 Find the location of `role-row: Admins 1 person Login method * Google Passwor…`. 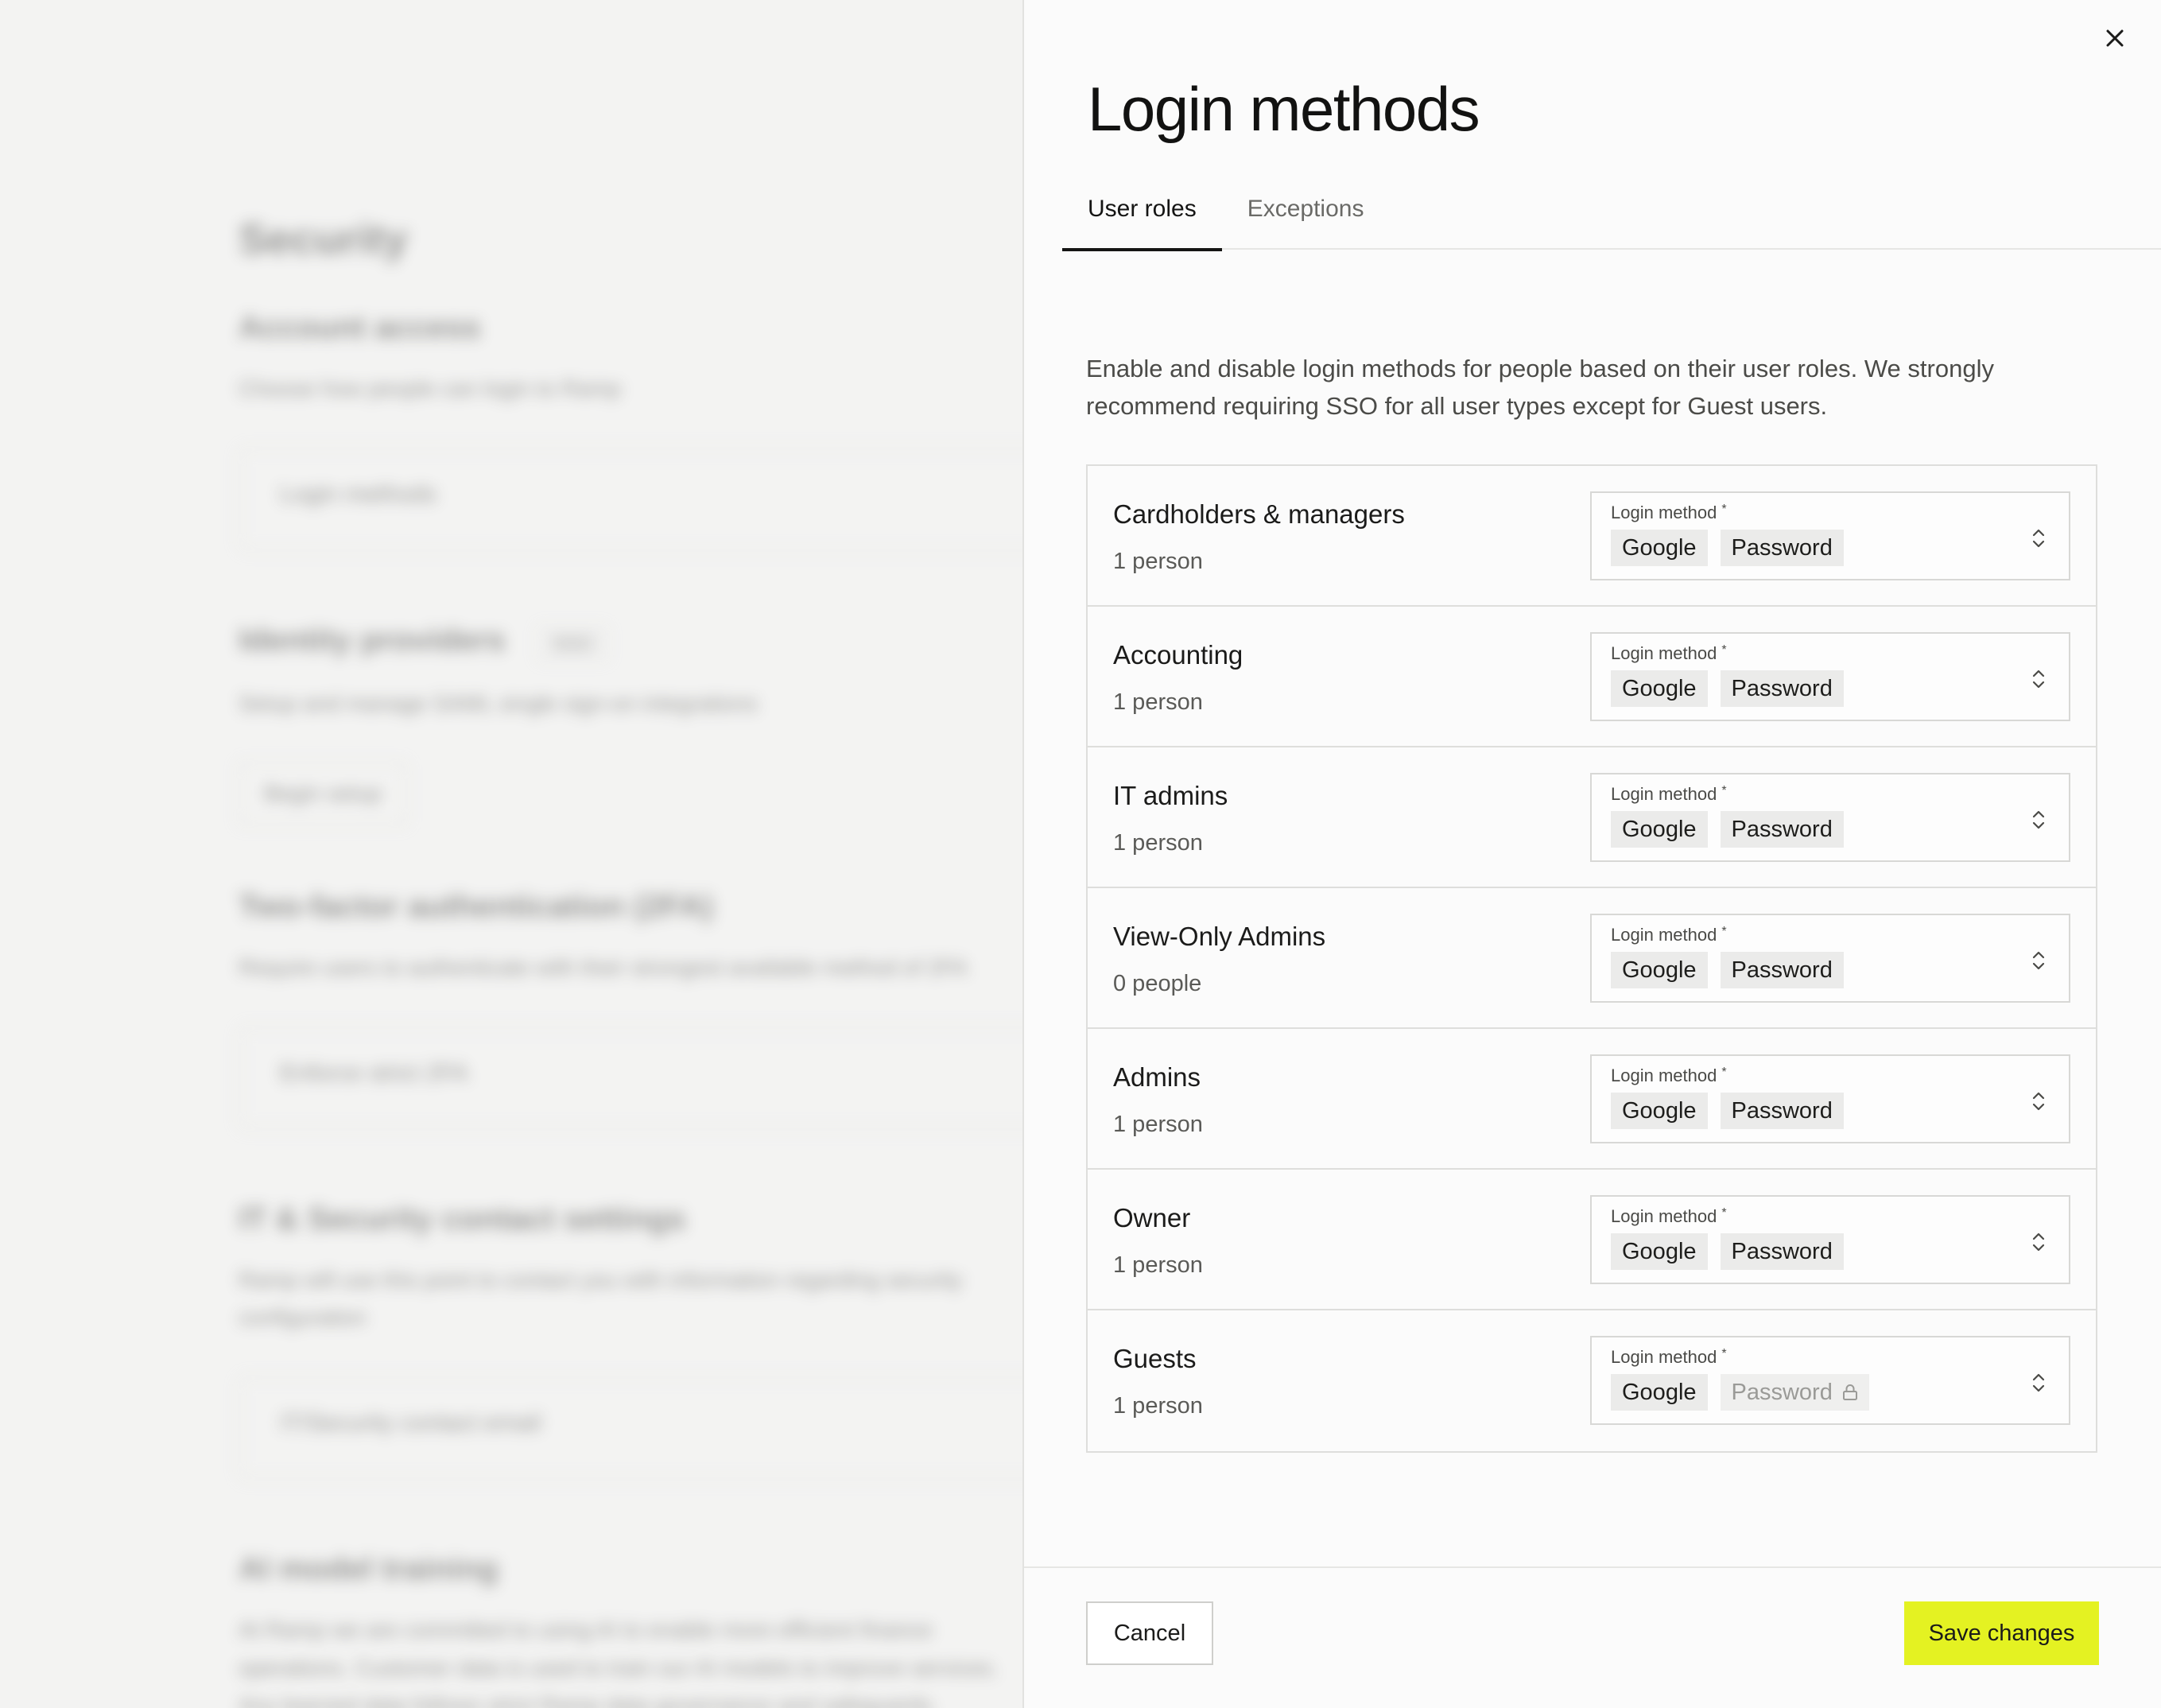

role-row: Admins 1 person Login method * Google Passwor… is located at coordinates (1592, 1099).